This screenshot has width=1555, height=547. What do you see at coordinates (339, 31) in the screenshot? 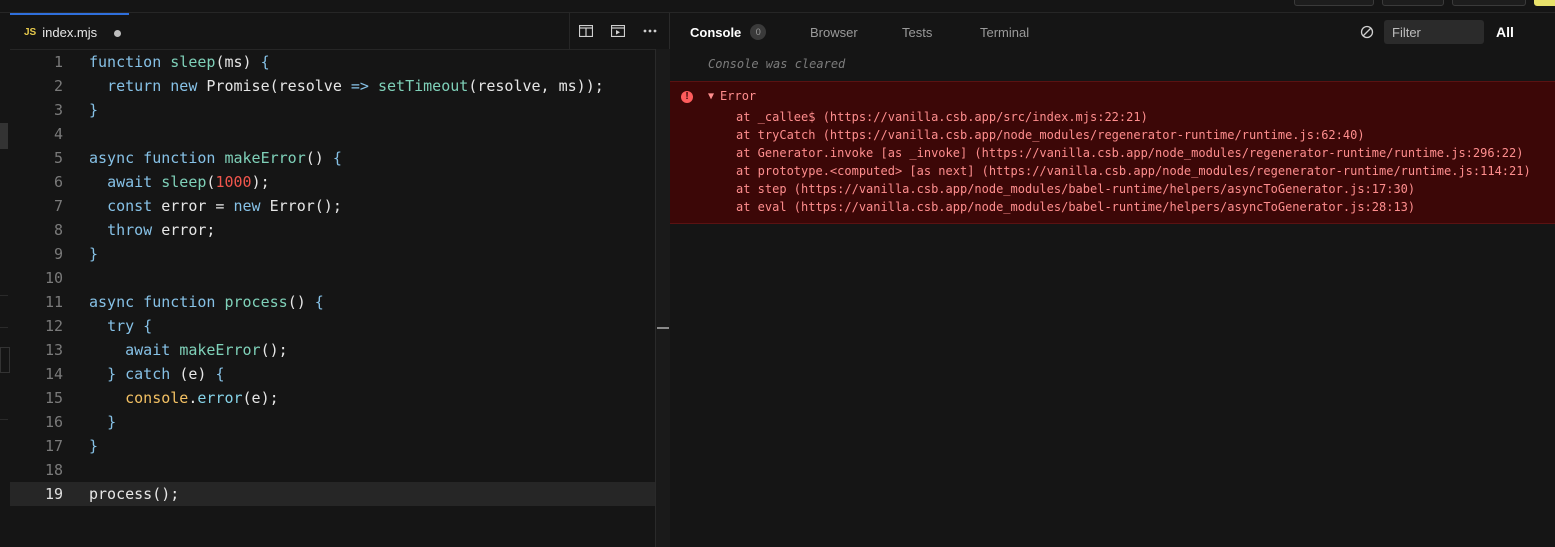
I see `editor-tab-bar: JS index.mjs` at bounding box center [339, 31].